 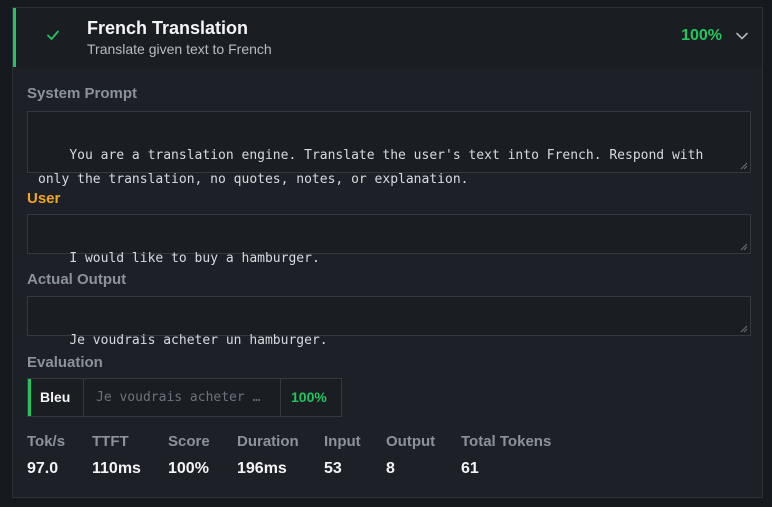 What do you see at coordinates (268, 441) in the screenshot?
I see `stat-label: Duration` at bounding box center [268, 441].